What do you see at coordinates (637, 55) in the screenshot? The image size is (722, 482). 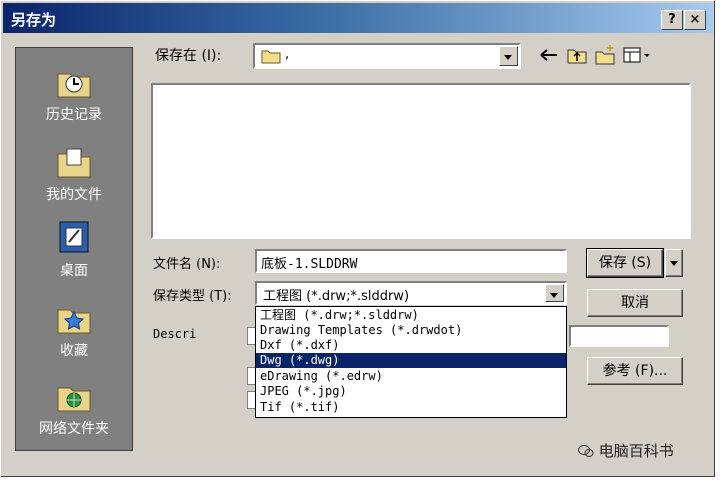 I see `view-menu-icon` at bounding box center [637, 55].